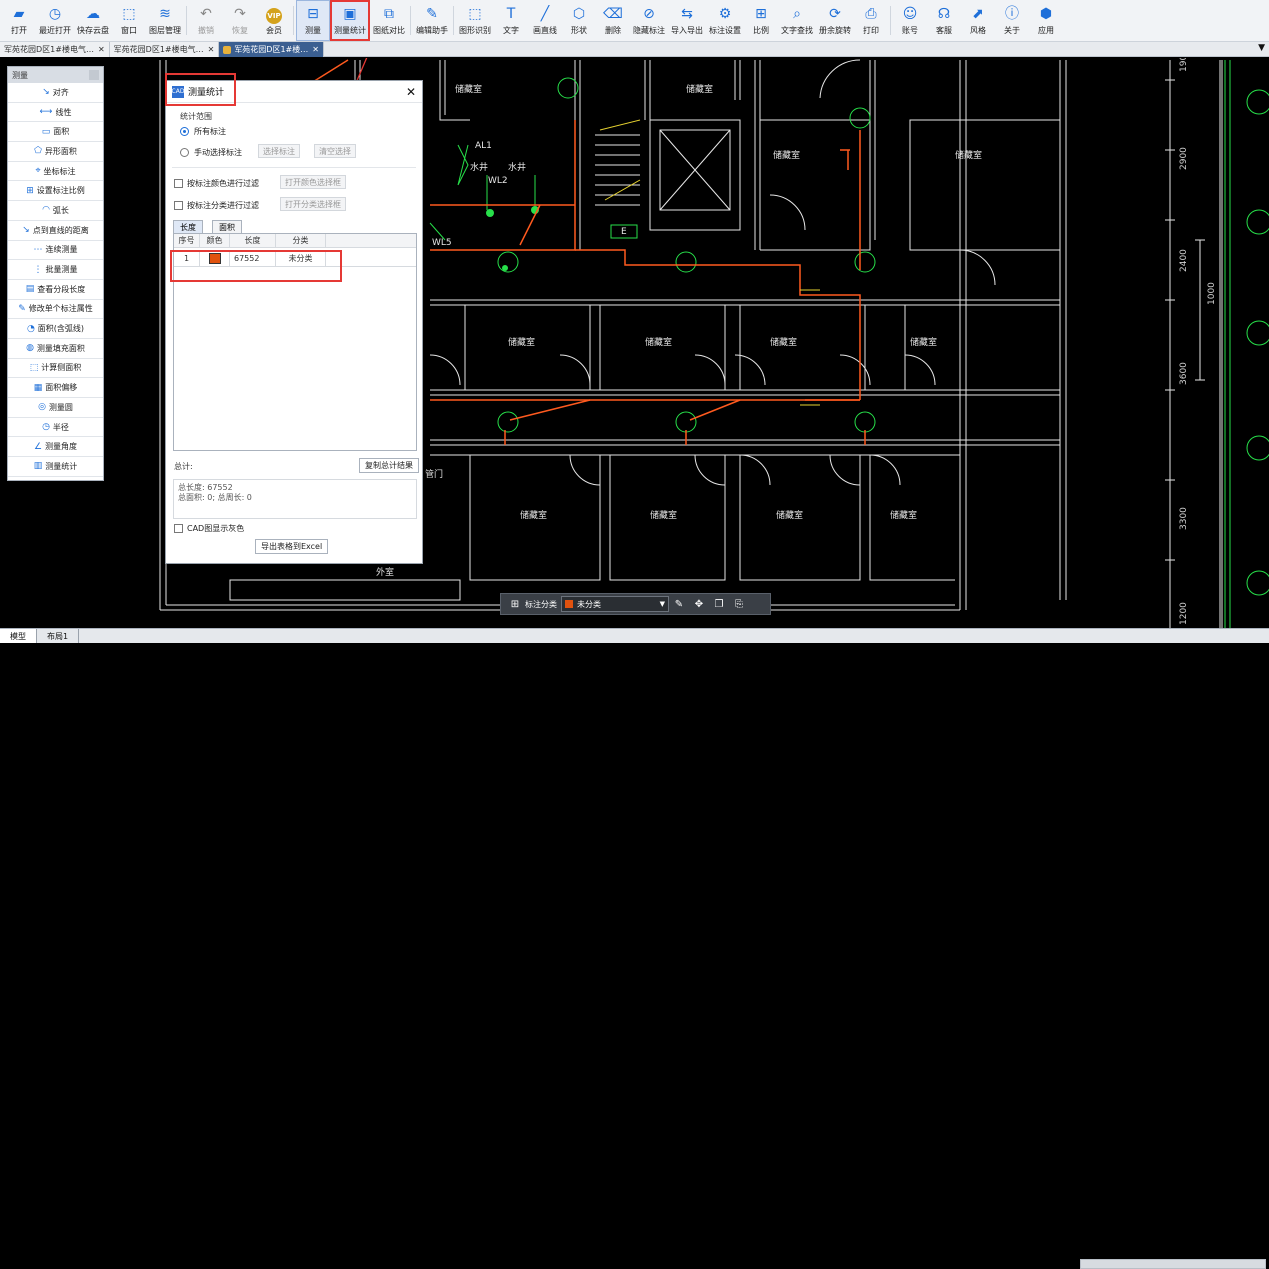  Describe the element at coordinates (93, 30) in the screenshot. I see `toolbar-label: 快存云盘` at that location.